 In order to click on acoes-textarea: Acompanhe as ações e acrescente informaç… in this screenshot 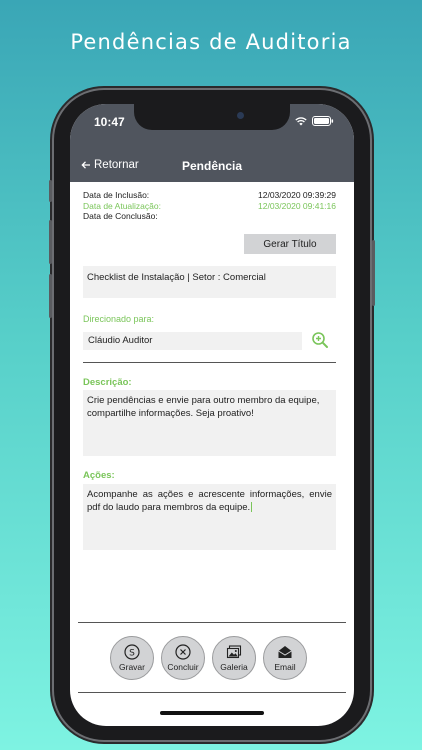, I will do `click(209, 517)`.